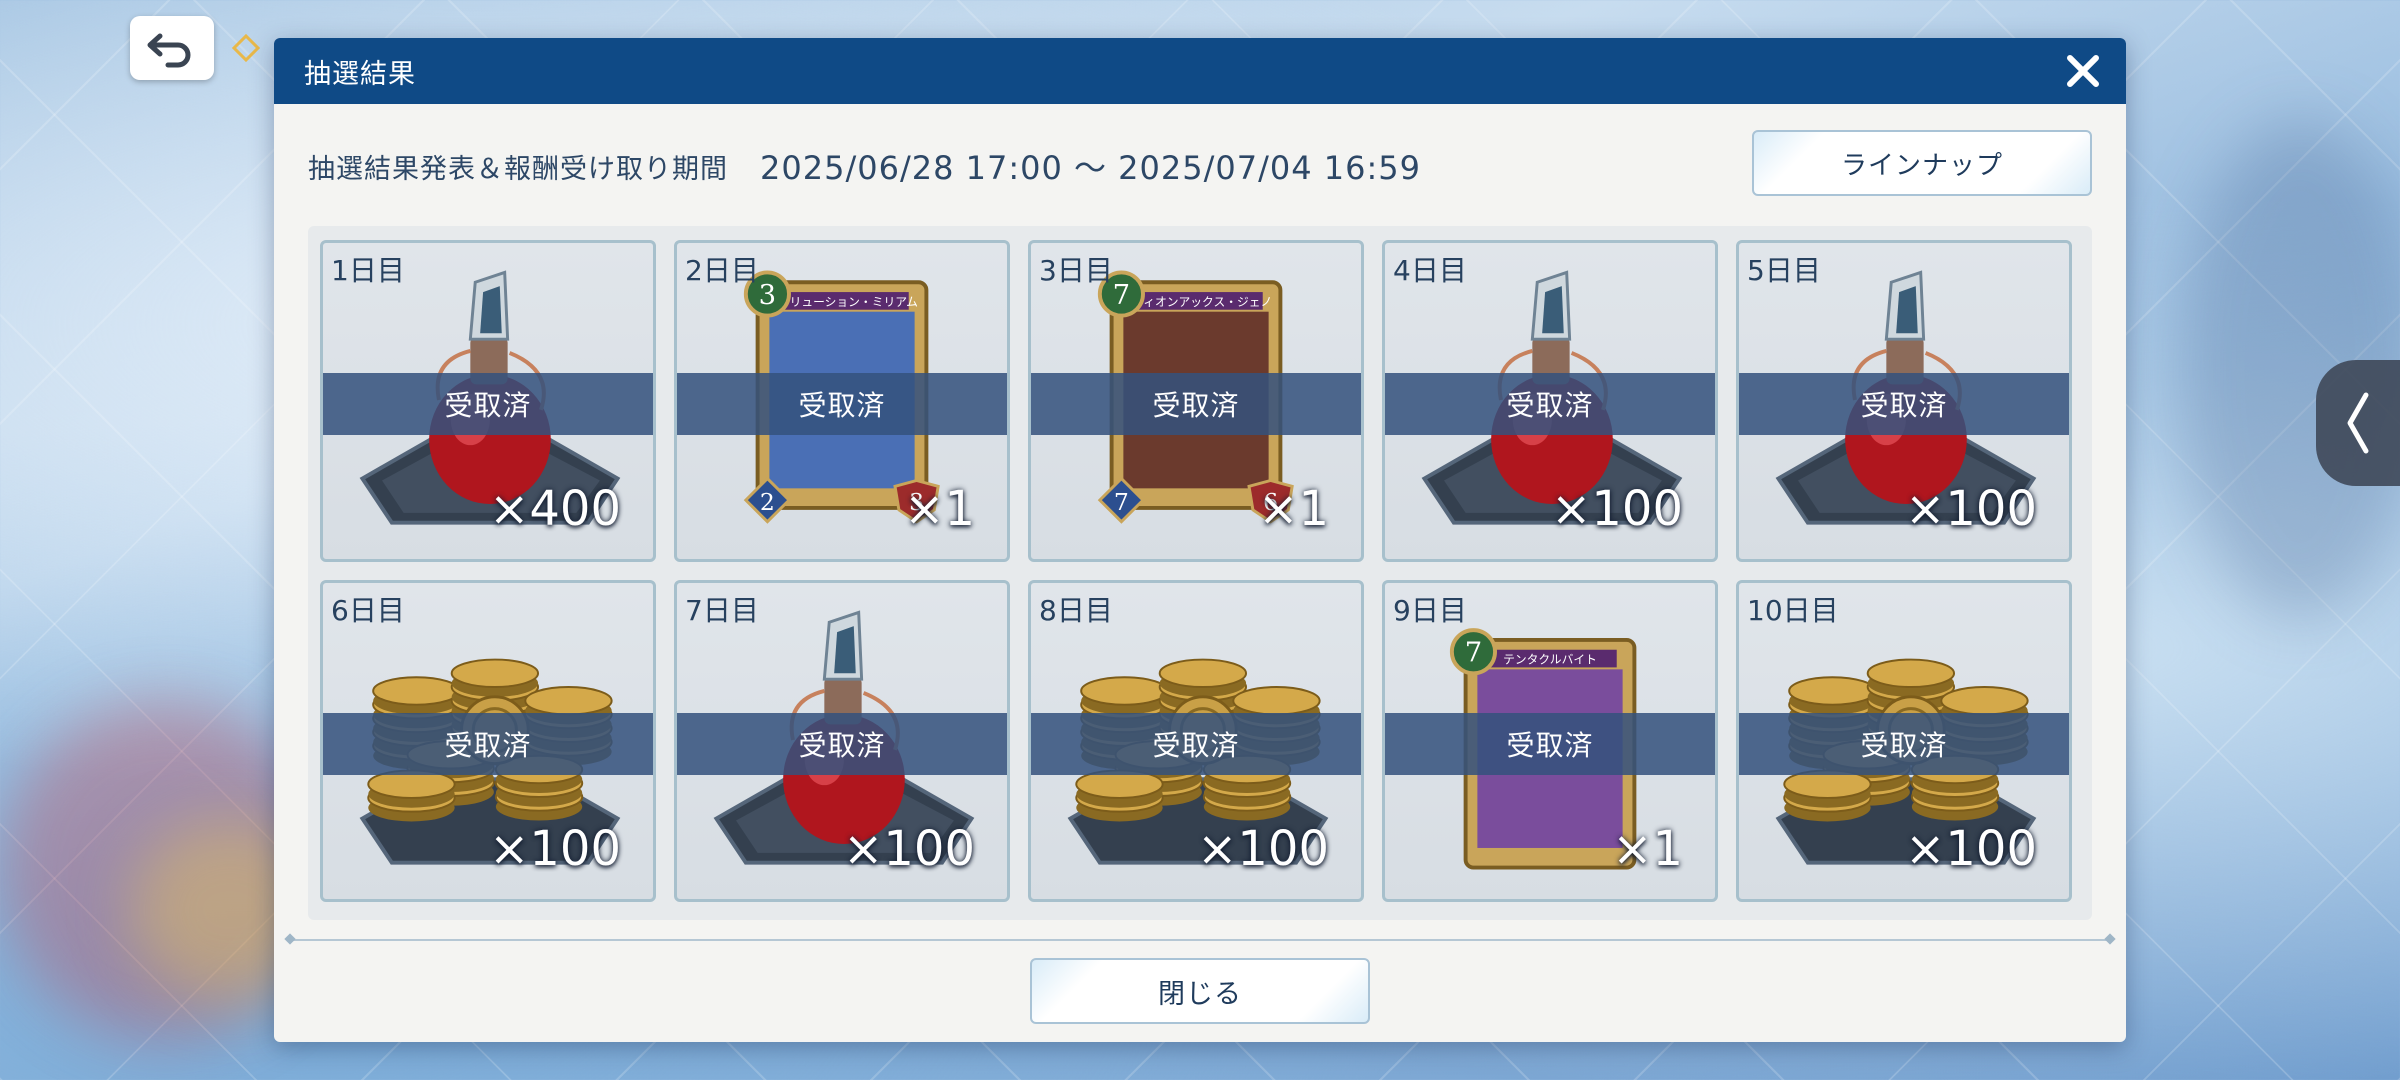 The width and height of the screenshot is (2400, 1080). I want to click on close-icon, so click(2083, 71).